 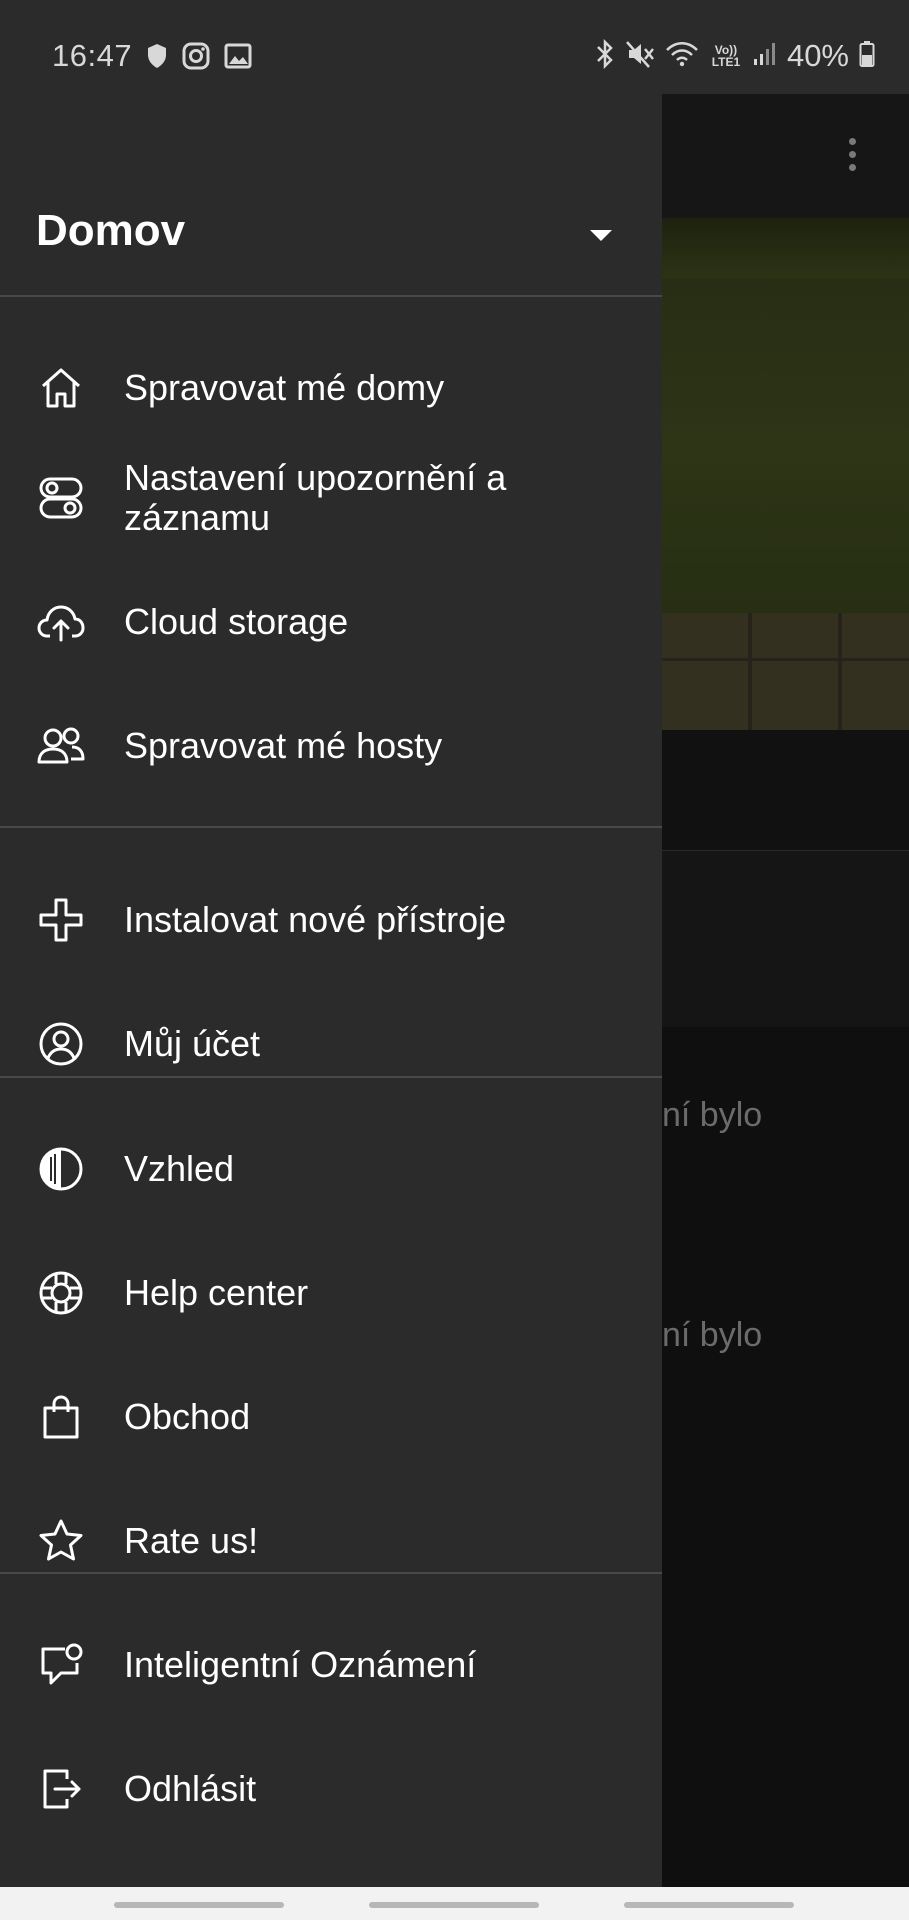 I want to click on gallery-icon, so click(x=238, y=58).